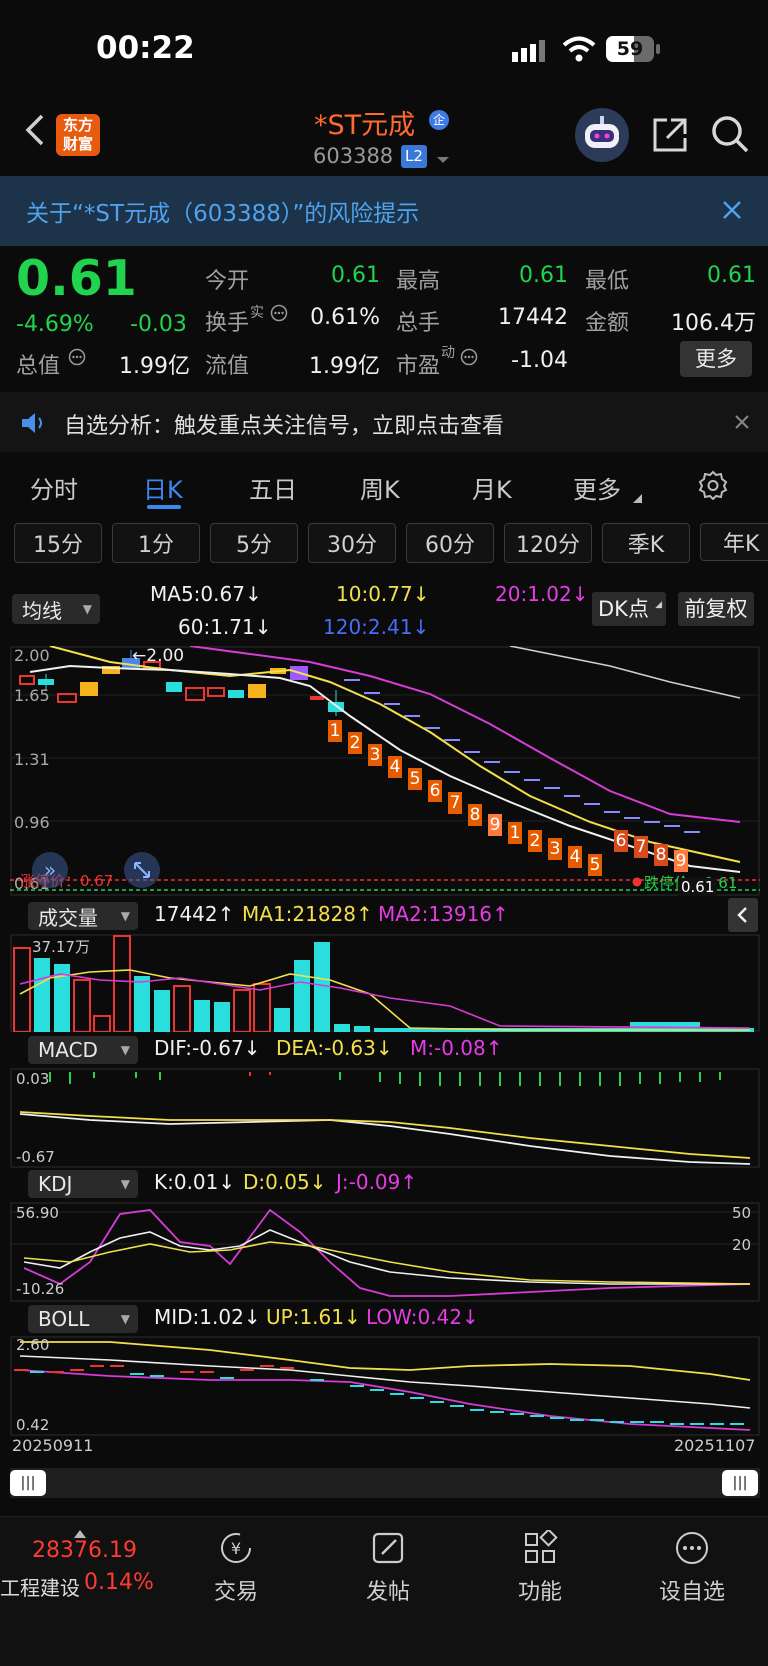  Describe the element at coordinates (713, 485) in the screenshot. I see `gear-icon` at that location.